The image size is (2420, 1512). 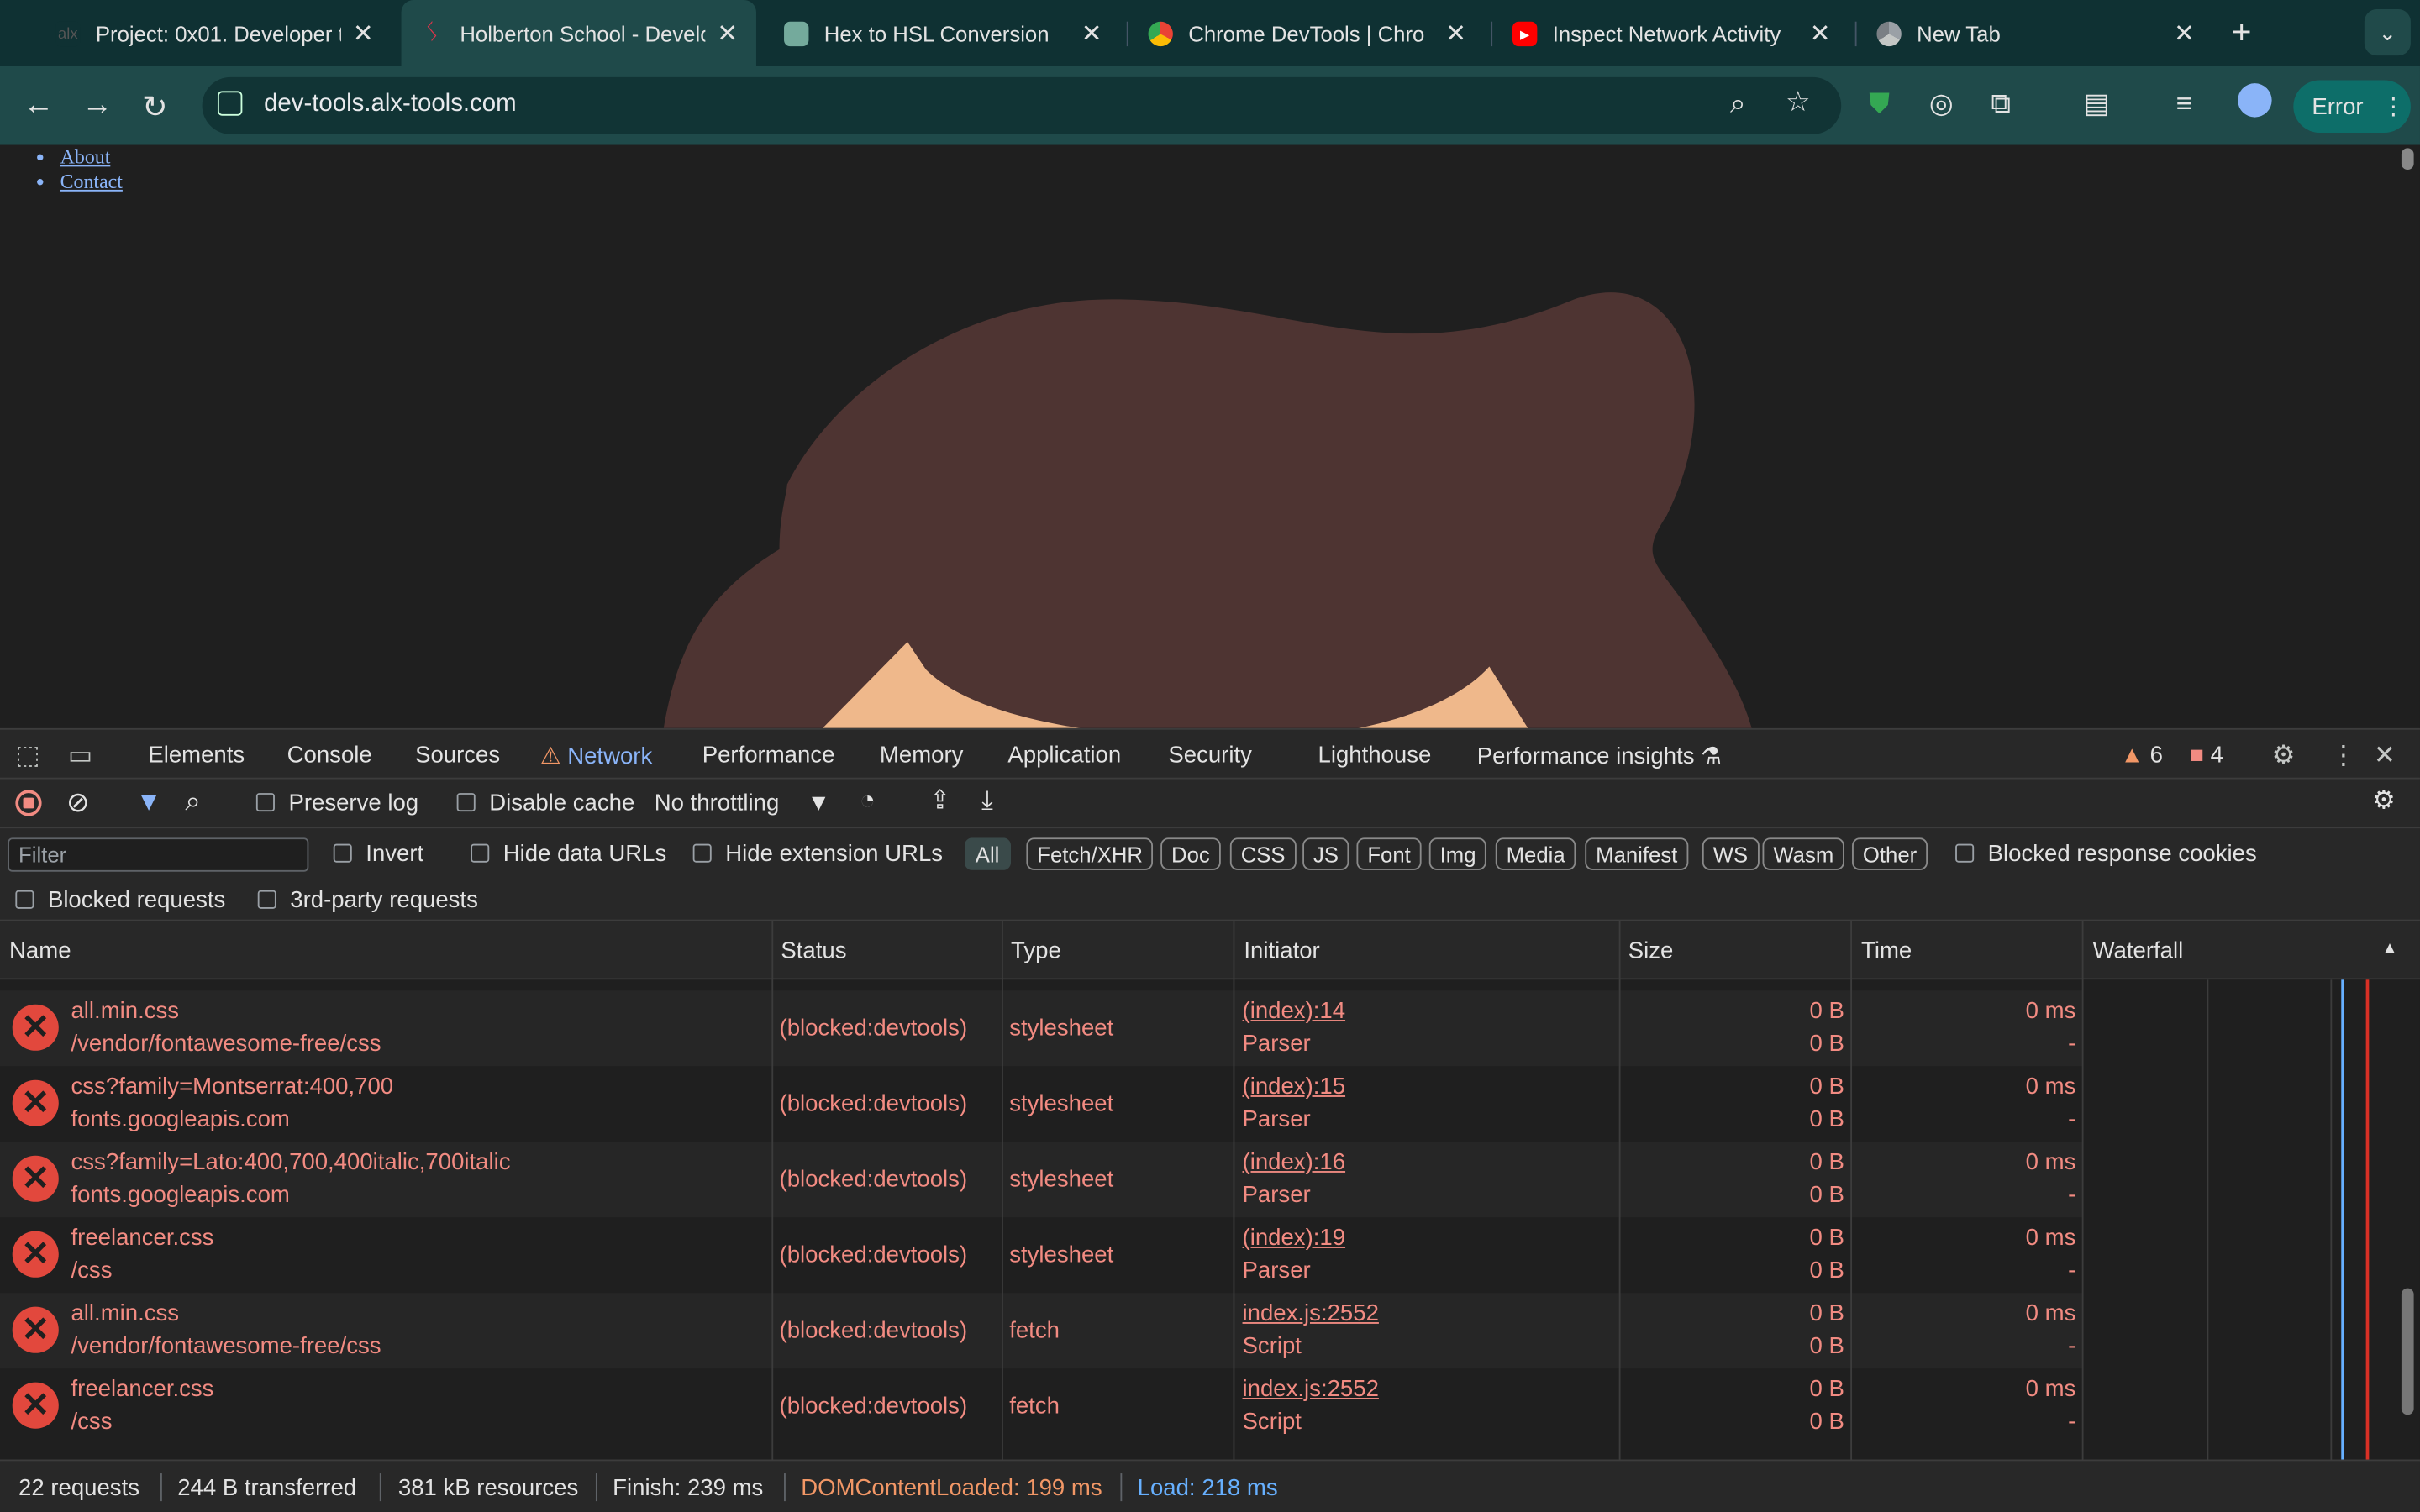 What do you see at coordinates (1535, 853) in the screenshot?
I see `type-filter-media: Media` at bounding box center [1535, 853].